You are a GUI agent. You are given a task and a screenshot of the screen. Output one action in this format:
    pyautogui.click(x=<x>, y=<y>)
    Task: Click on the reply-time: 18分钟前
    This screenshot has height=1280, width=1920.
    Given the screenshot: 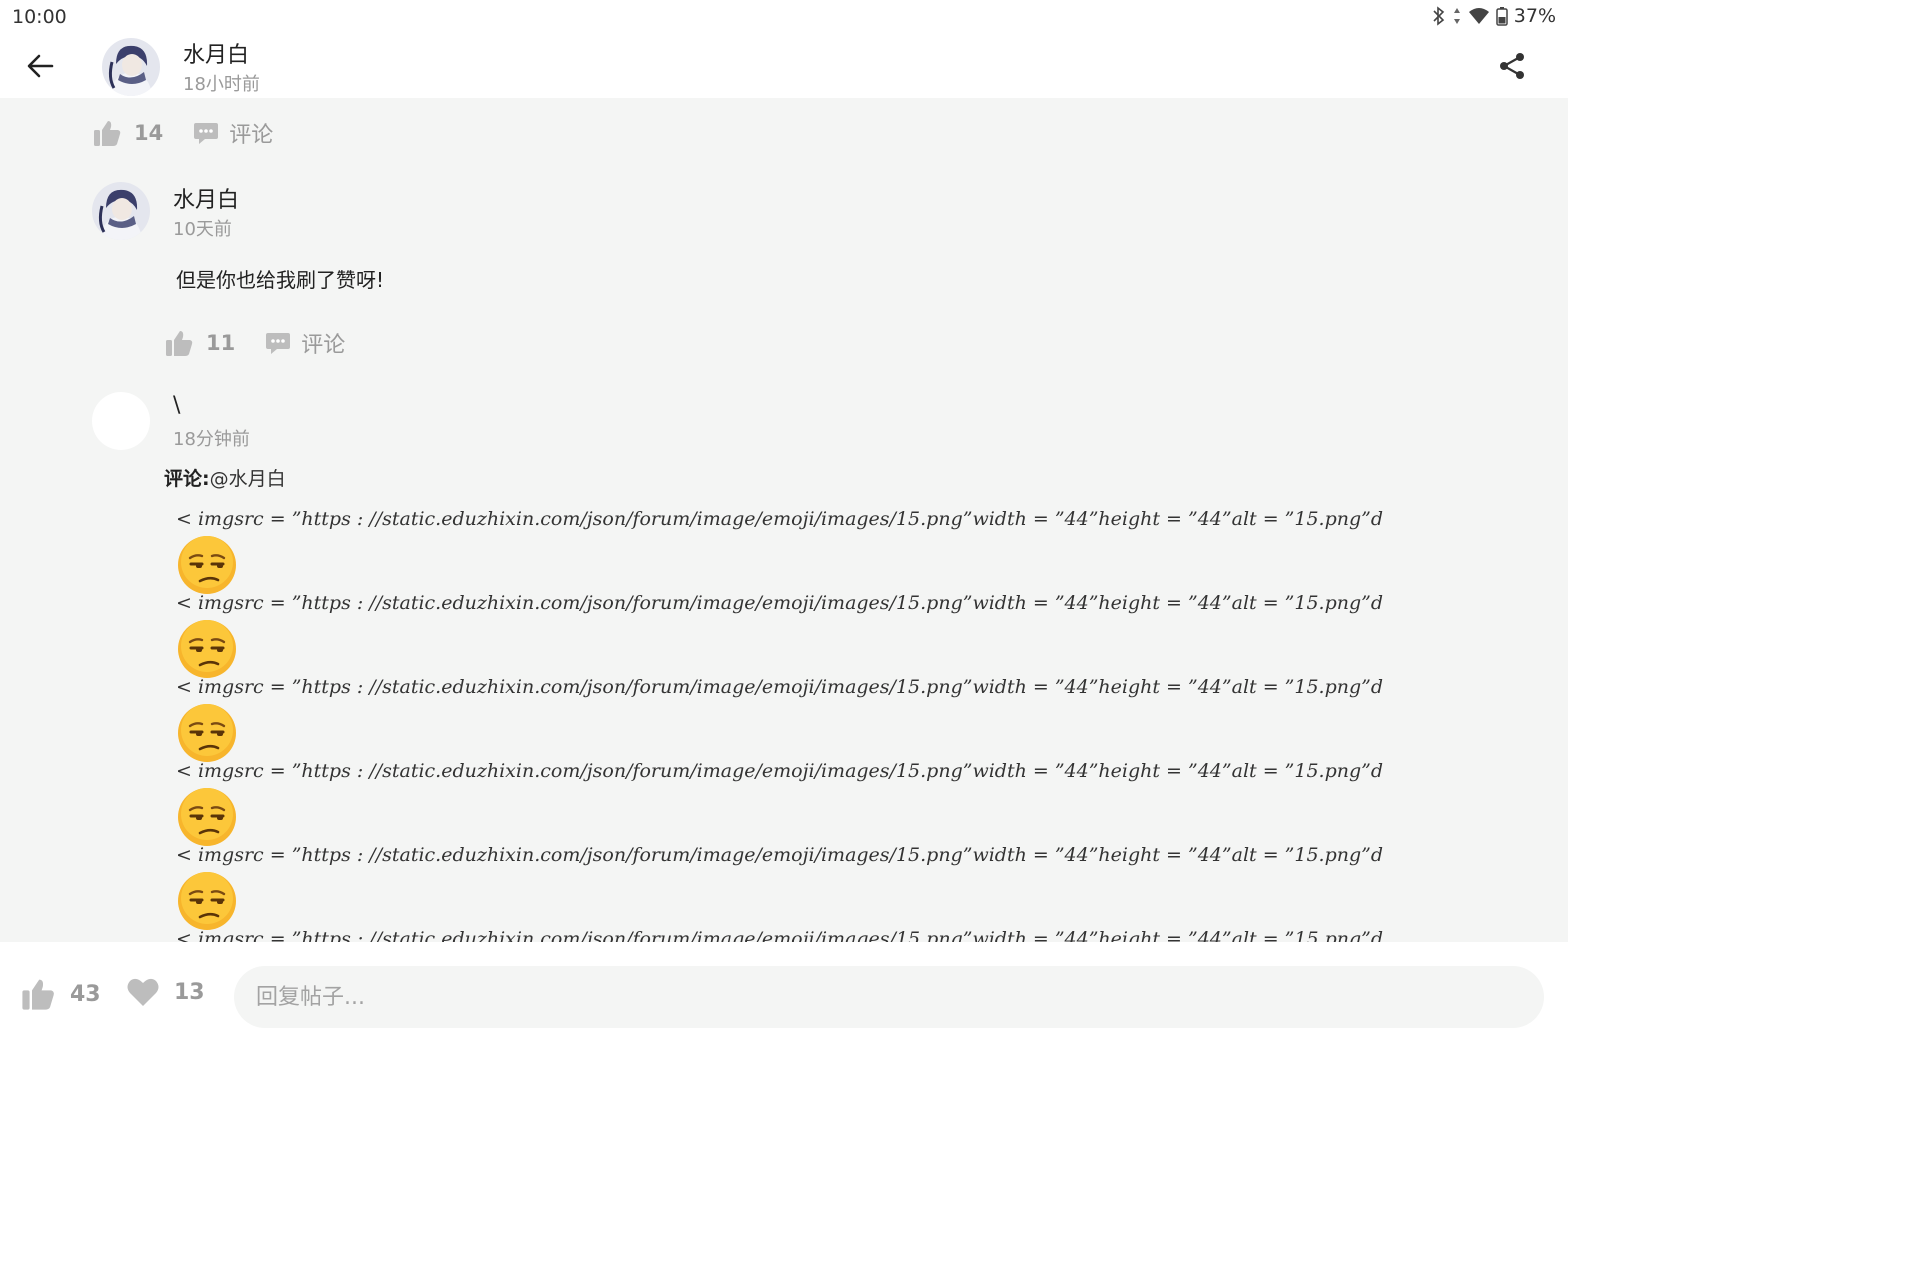 What is the action you would take?
    pyautogui.click(x=211, y=439)
    